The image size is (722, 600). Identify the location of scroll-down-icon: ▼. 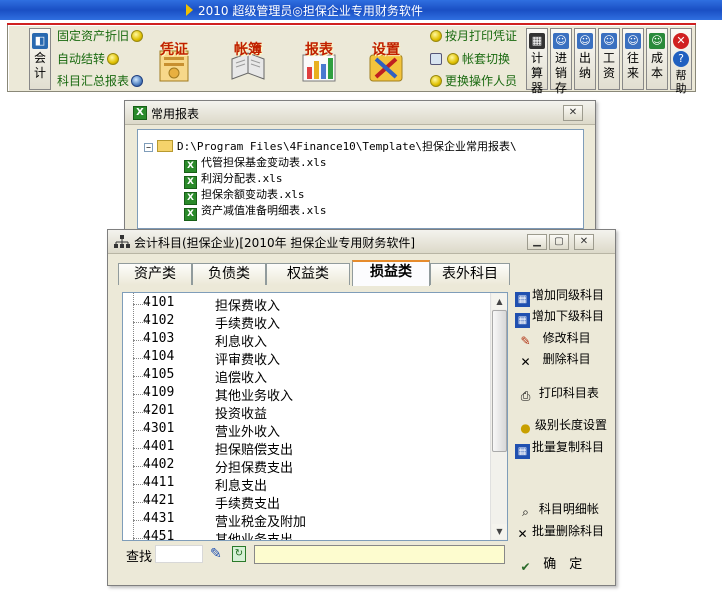
(499, 531).